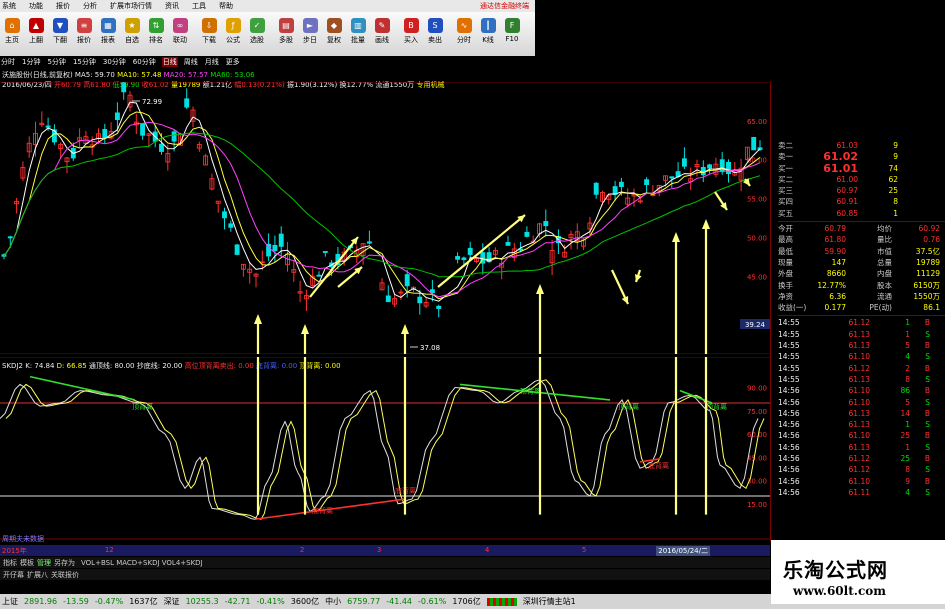 This screenshot has width=945, height=609. Describe the element at coordinates (10, 601) in the screenshot. I see `sh-index-label: 上证` at that location.